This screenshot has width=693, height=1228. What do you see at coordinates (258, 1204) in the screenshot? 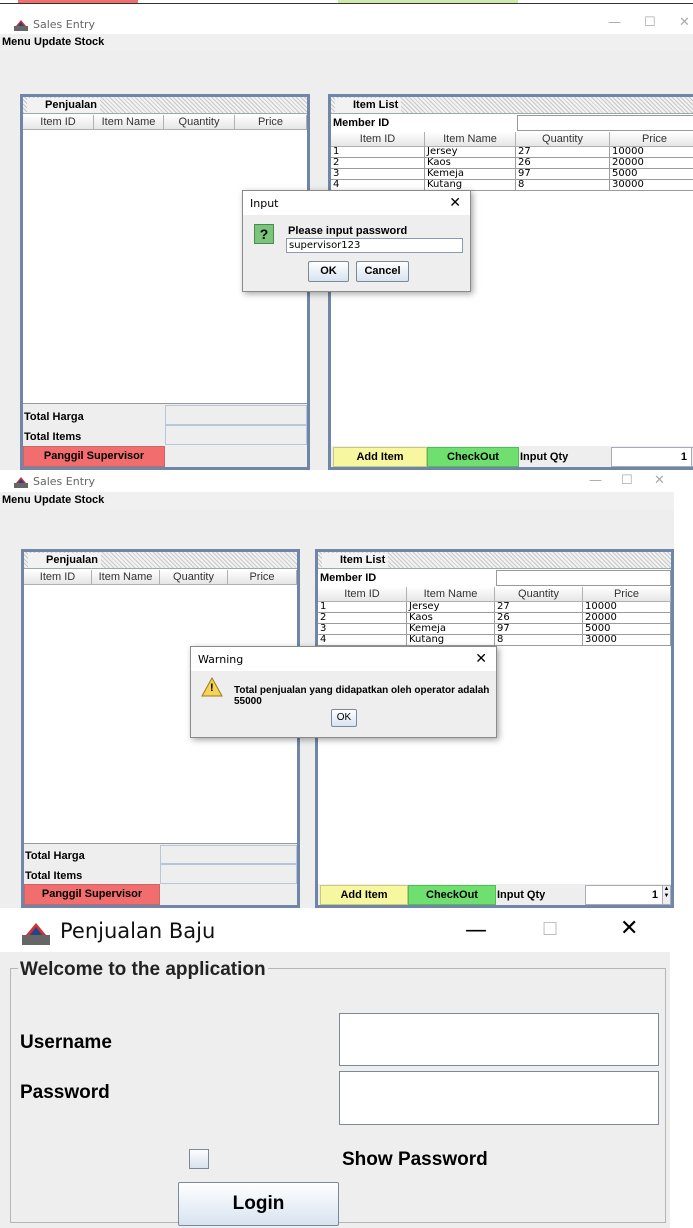
I see `login-button: Login` at bounding box center [258, 1204].